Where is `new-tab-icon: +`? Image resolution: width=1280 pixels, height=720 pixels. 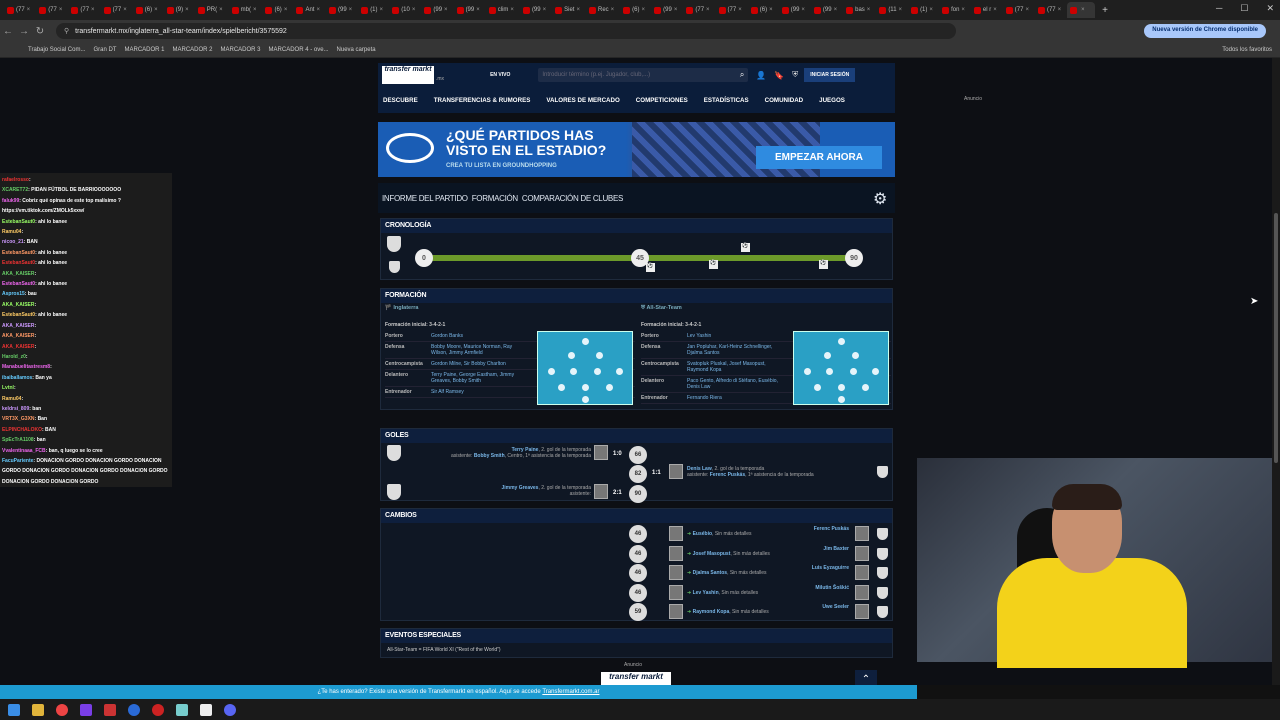
new-tab-icon: + is located at coordinates (1105, 10).